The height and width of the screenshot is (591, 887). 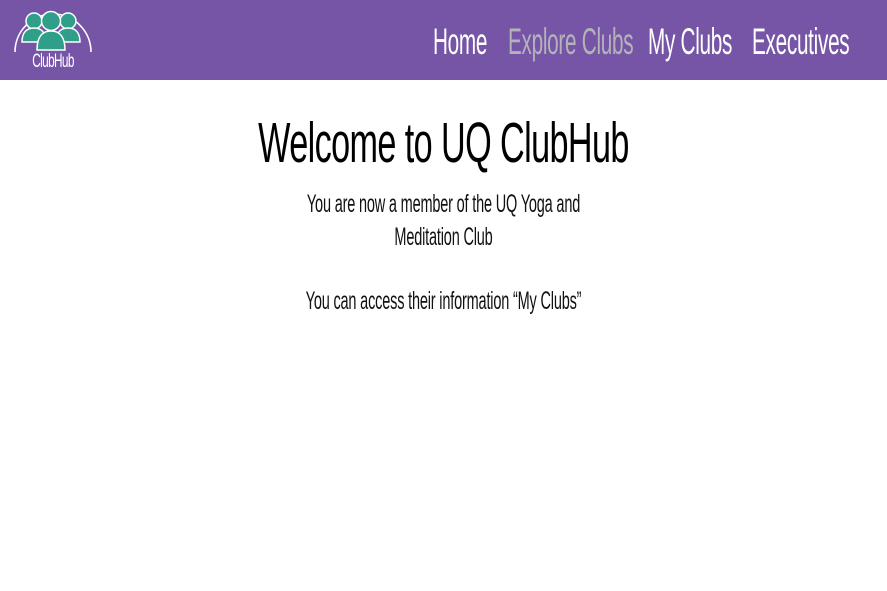 What do you see at coordinates (53, 40) in the screenshot?
I see `clubhub-logo: ClubHub` at bounding box center [53, 40].